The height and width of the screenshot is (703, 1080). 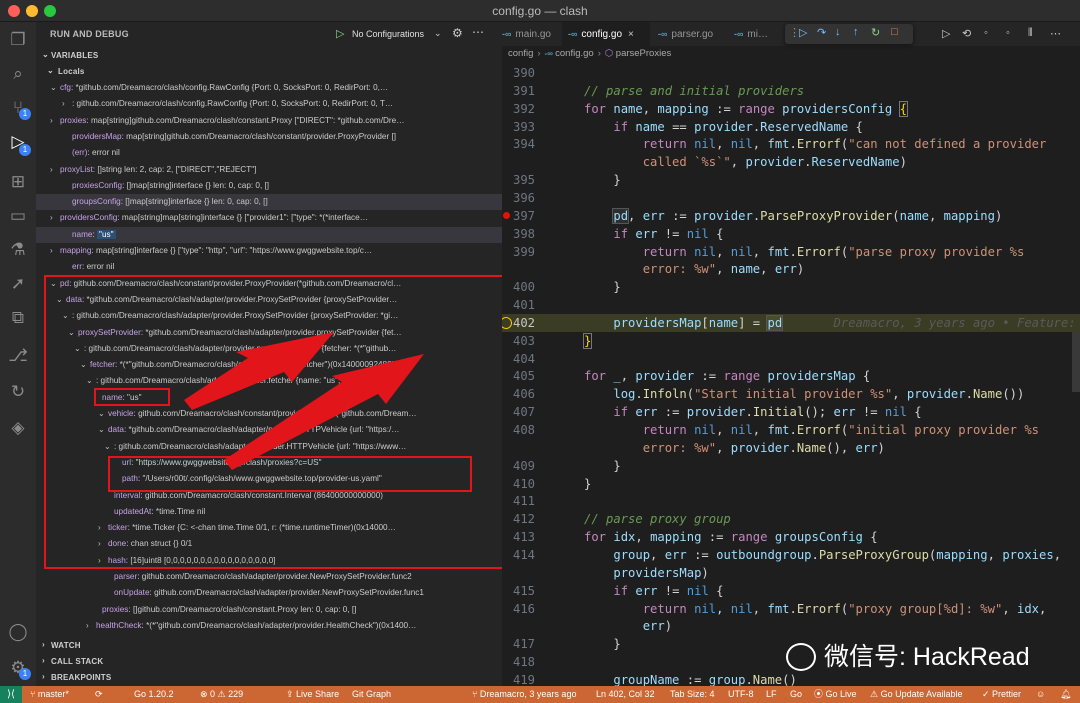 I want to click on line-number: 396, so click(x=518, y=198).